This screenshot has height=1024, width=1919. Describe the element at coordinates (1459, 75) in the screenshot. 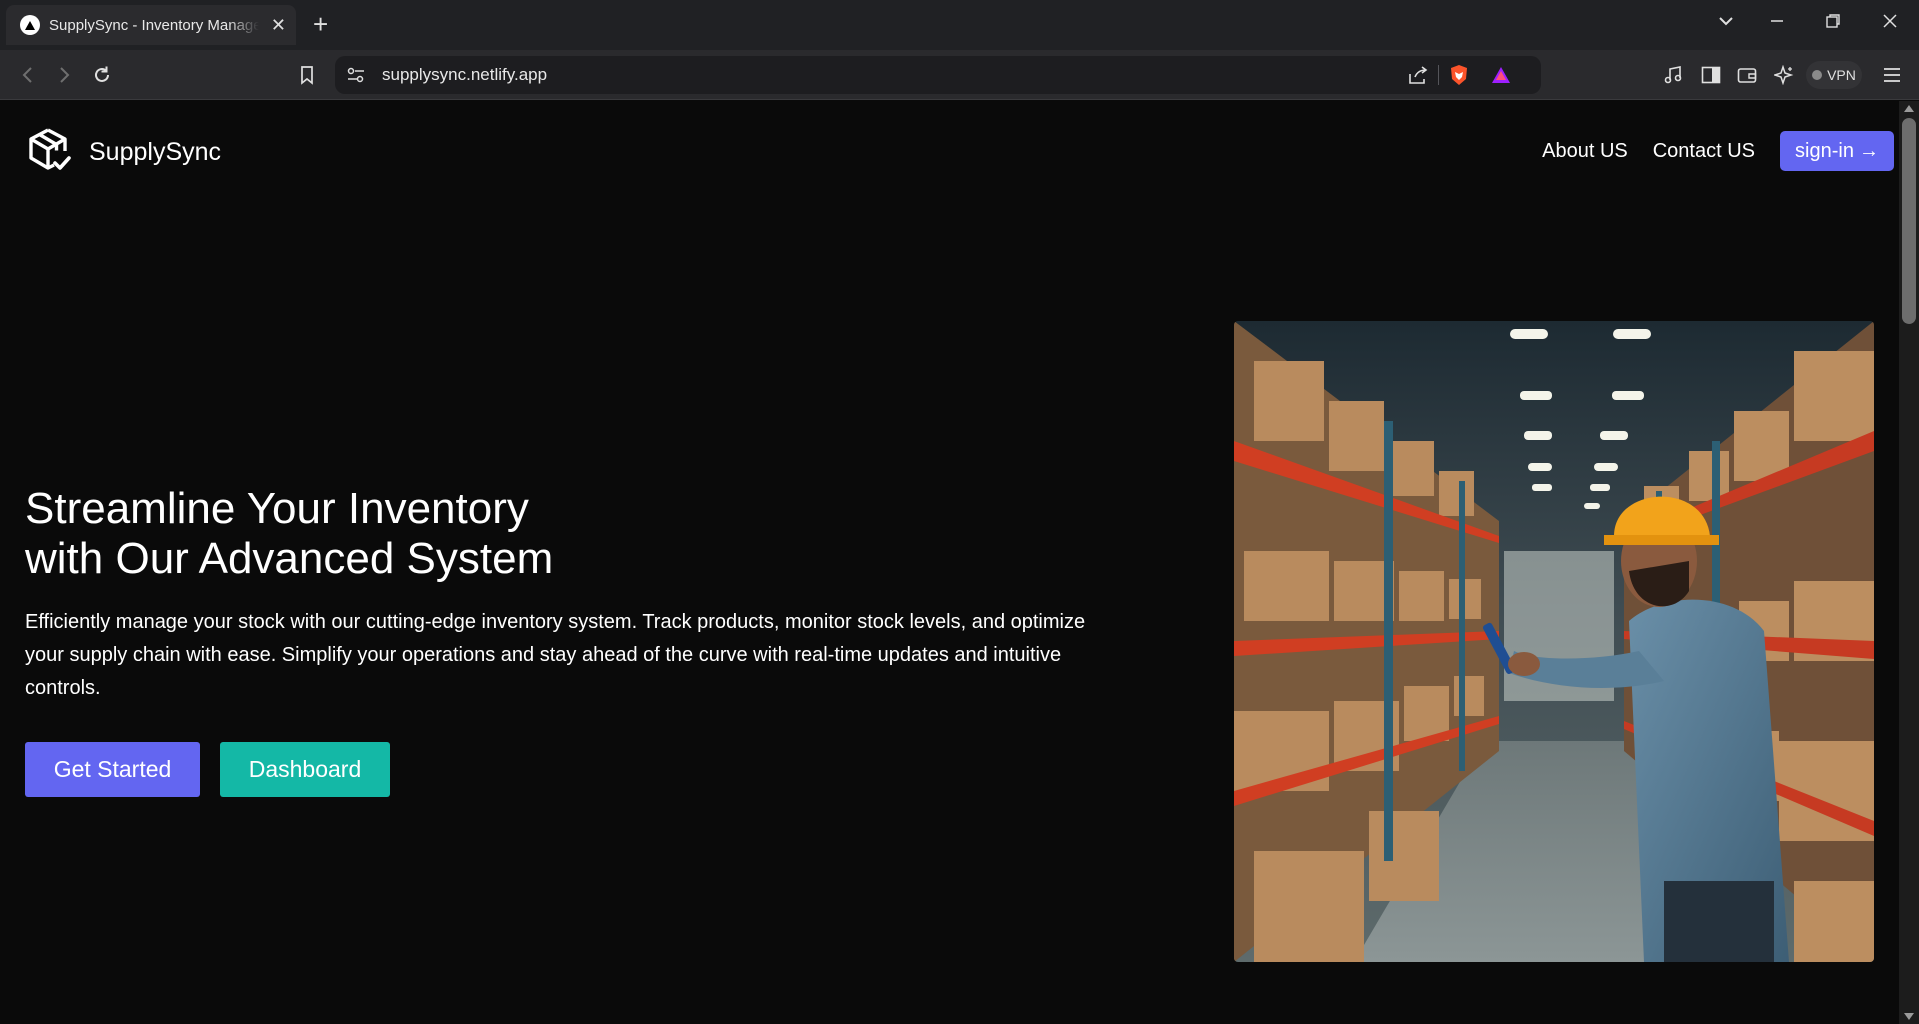

I see `brave-shield-icon` at that location.